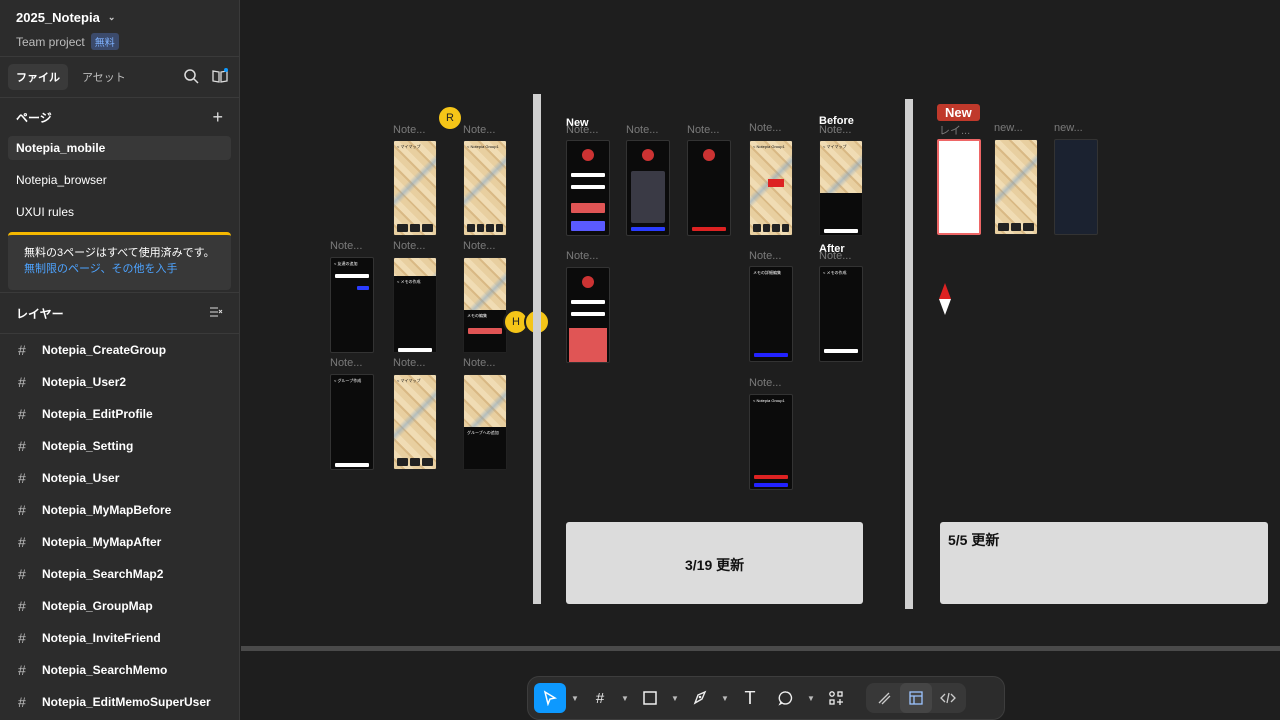  Describe the element at coordinates (477, 315) in the screenshot. I see `frame-header-text: メモの編集` at that location.